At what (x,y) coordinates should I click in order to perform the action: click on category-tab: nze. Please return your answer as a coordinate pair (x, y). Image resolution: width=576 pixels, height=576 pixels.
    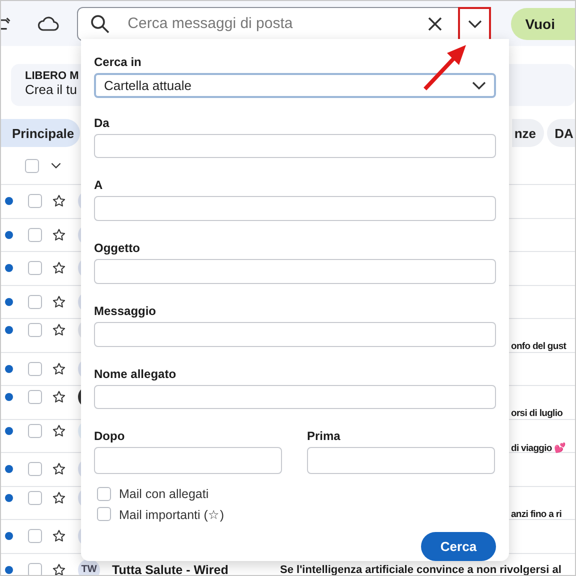
    Looking at the image, I should click on (528, 133).